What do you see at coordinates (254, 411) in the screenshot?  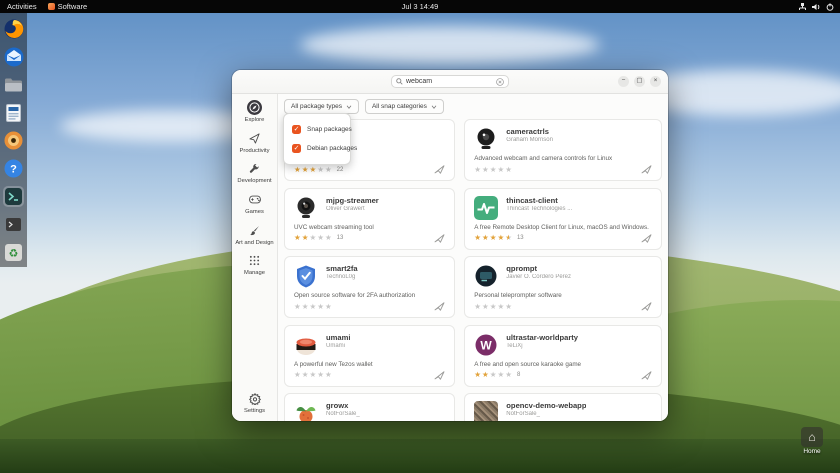 I see `sidebar-item-label: Settings` at bounding box center [254, 411].